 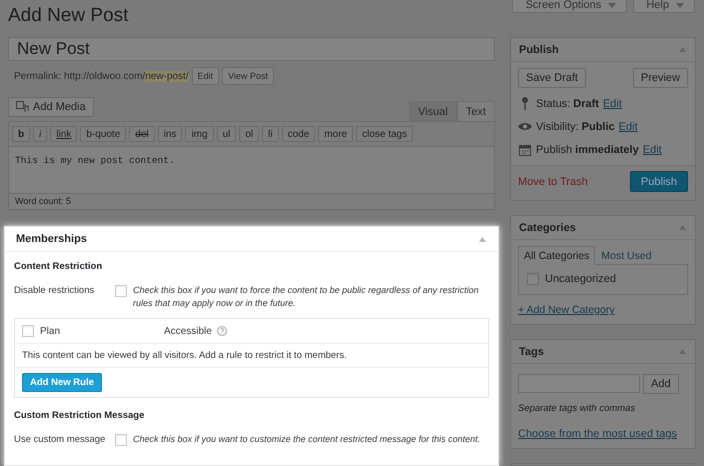 What do you see at coordinates (51, 107) in the screenshot?
I see `add-media-button: Add Media` at bounding box center [51, 107].